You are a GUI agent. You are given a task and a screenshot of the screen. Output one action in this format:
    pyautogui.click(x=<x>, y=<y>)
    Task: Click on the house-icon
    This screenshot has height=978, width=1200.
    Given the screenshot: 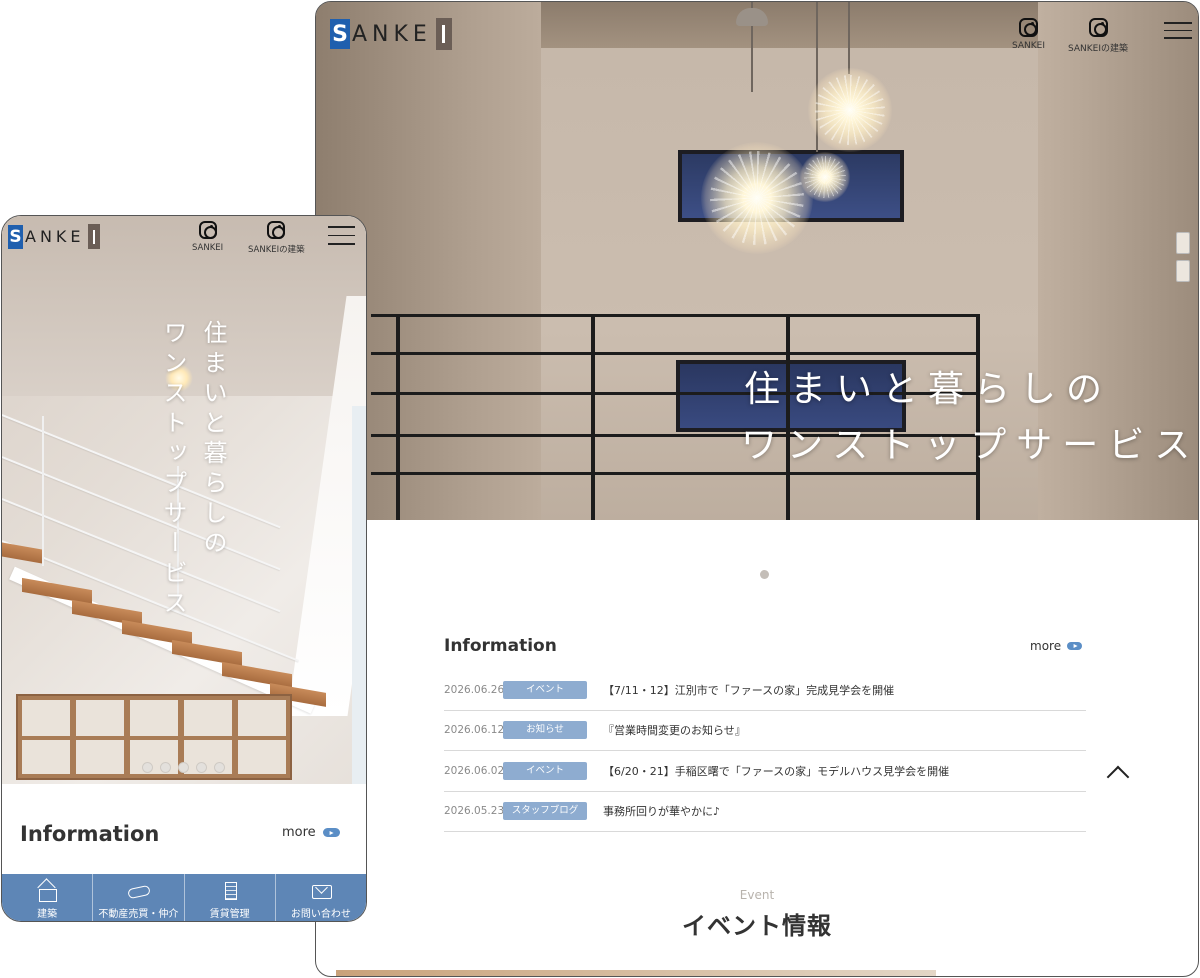 What is the action you would take?
    pyautogui.click(x=47, y=891)
    